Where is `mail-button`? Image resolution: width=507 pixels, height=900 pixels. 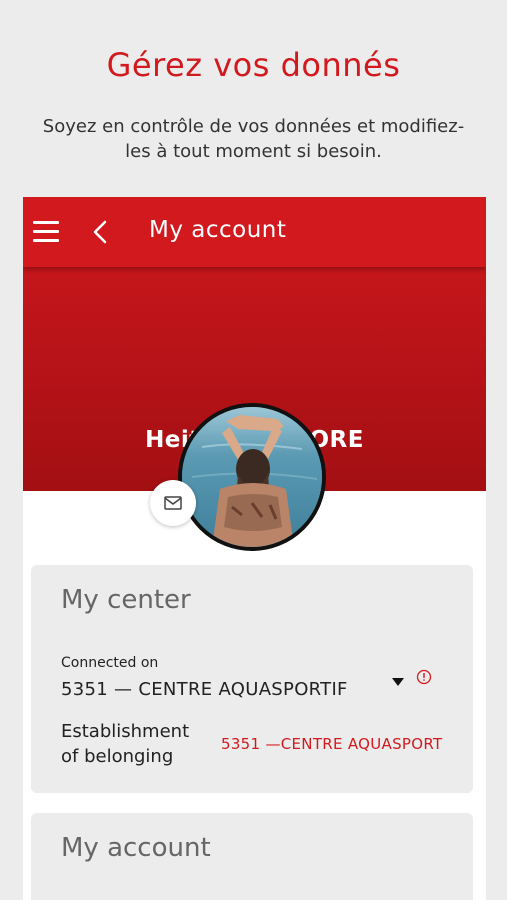 mail-button is located at coordinates (173, 503).